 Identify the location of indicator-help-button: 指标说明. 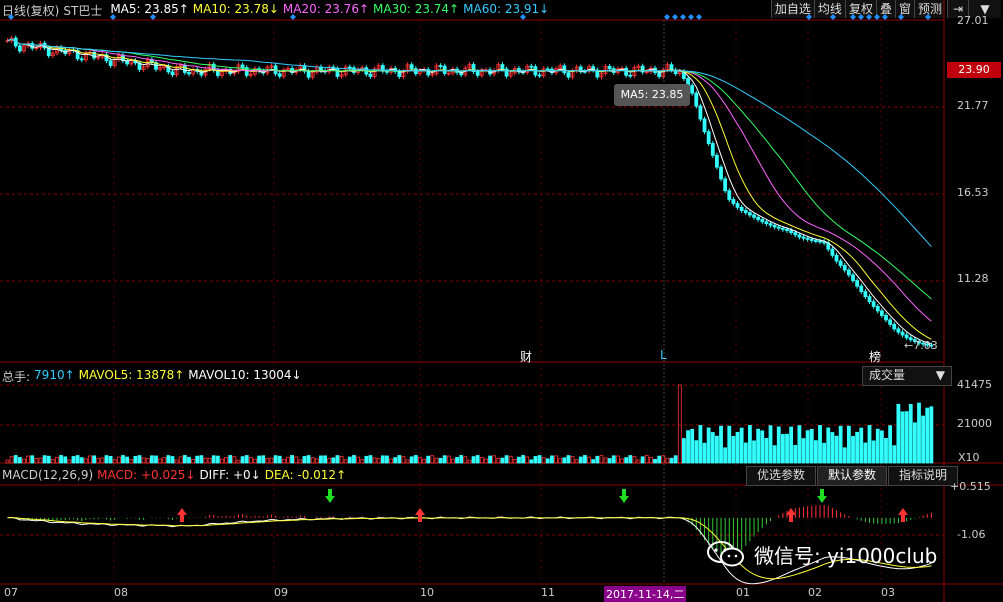
(923, 476).